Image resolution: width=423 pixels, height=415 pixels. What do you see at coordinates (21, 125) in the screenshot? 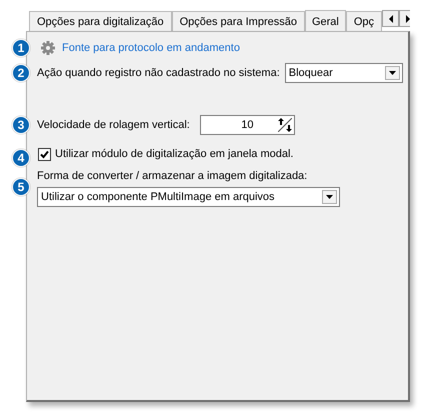
I see `step-badge: 3` at bounding box center [21, 125].